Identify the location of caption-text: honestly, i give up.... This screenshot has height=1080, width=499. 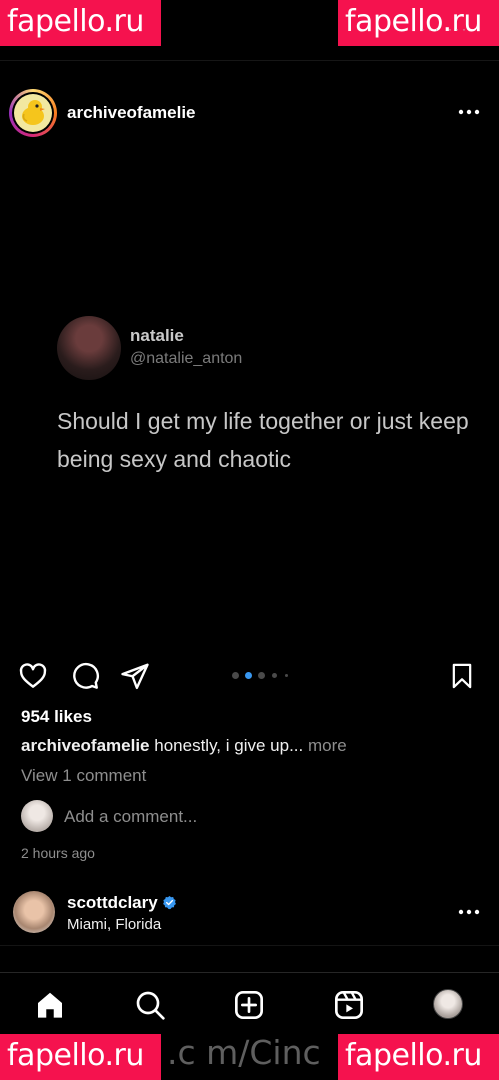
(229, 745).